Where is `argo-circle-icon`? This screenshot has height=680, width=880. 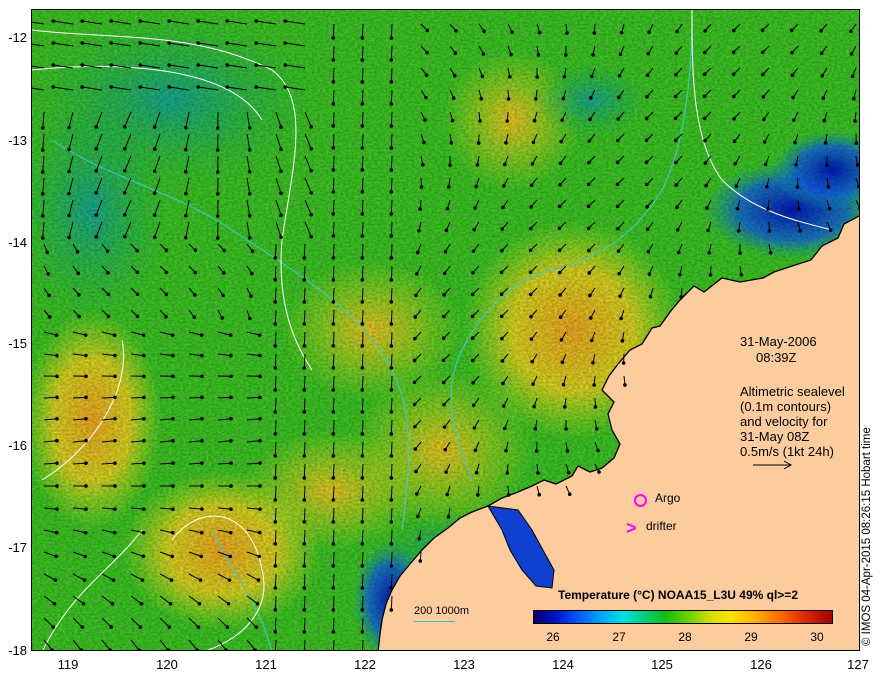 argo-circle-icon is located at coordinates (640, 500).